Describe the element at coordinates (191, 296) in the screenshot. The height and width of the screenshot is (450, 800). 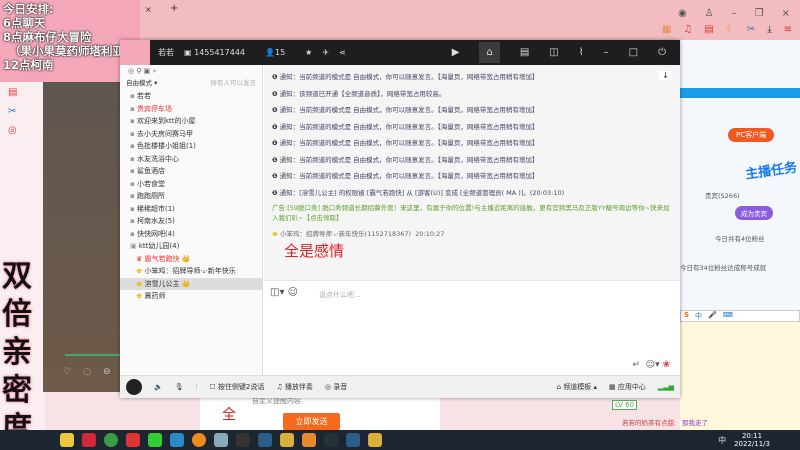
I see `member-item: ♚ 冀药师` at that location.